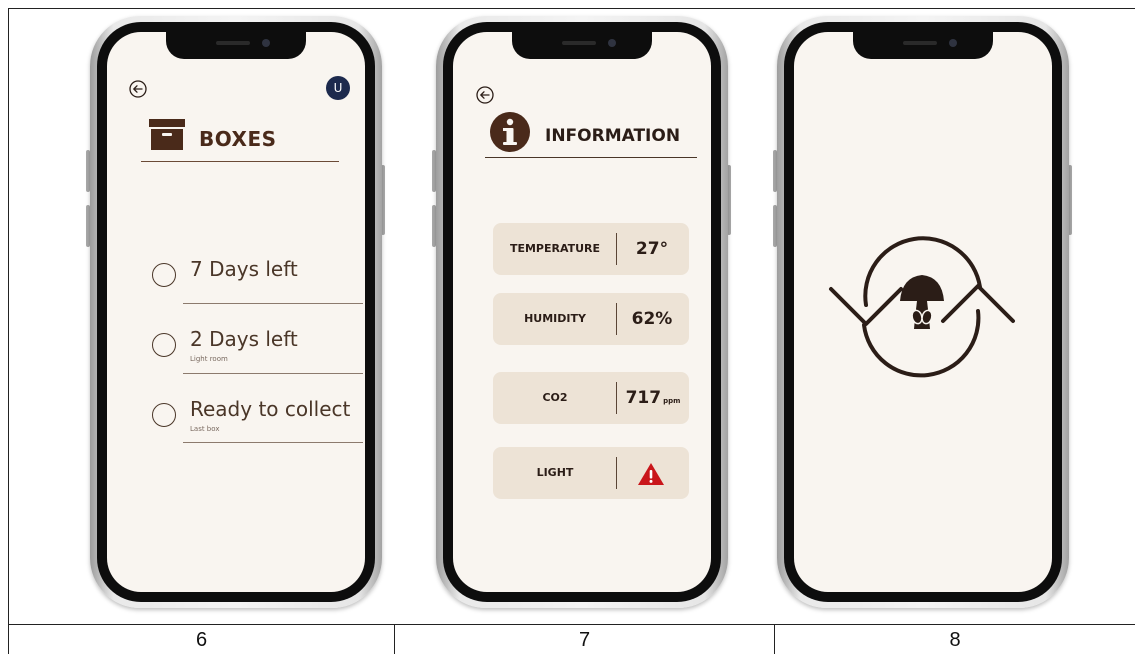 This screenshot has height=654, width=1135. What do you see at coordinates (555, 318) in the screenshot?
I see `metric-label: HUMIDITY` at bounding box center [555, 318].